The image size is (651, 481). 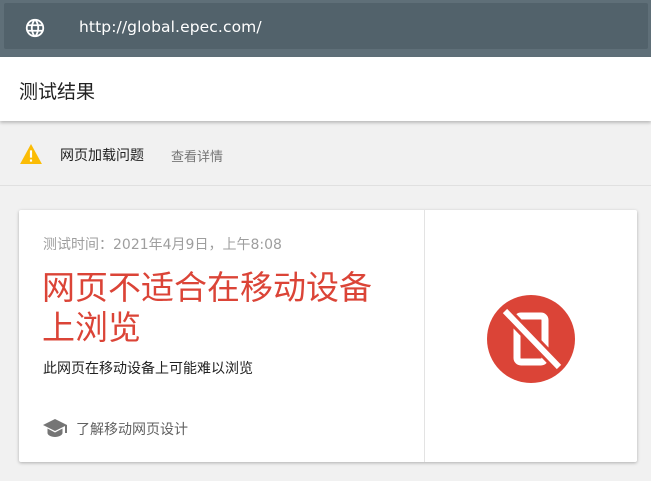 I want to click on url-text: http://global.epec.com/, so click(x=170, y=27).